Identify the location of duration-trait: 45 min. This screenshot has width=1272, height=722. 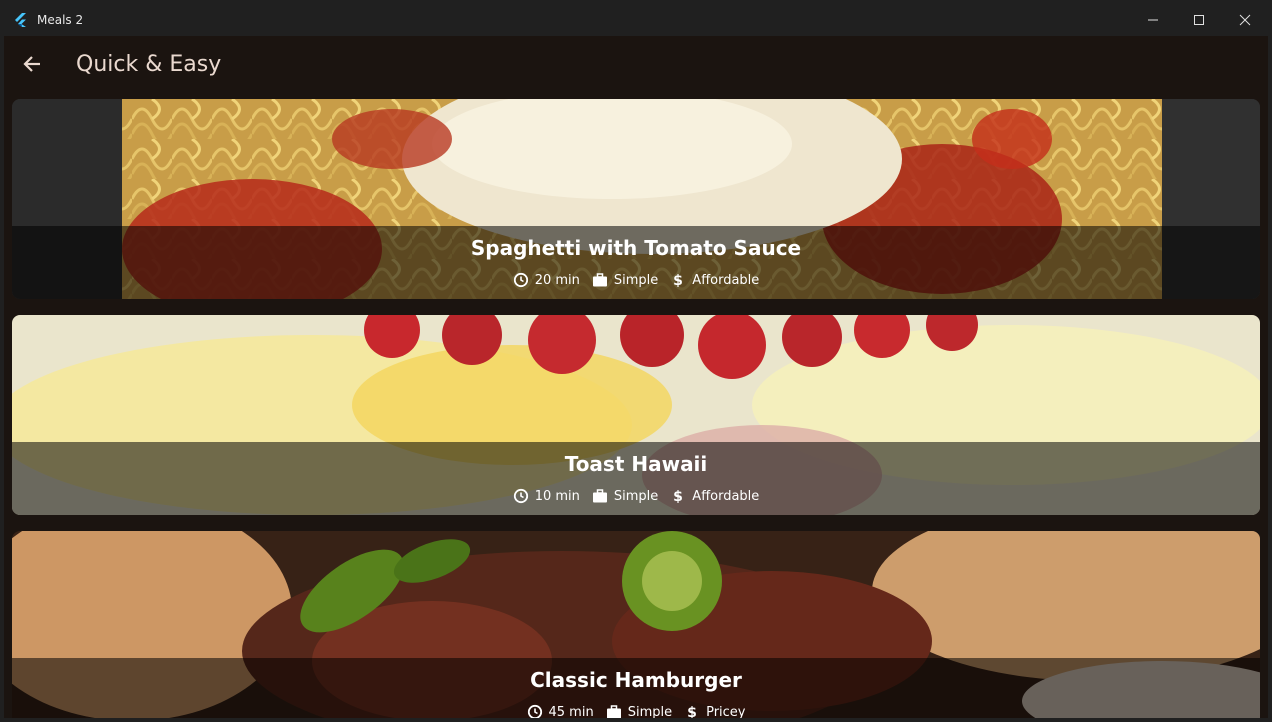
(560, 711).